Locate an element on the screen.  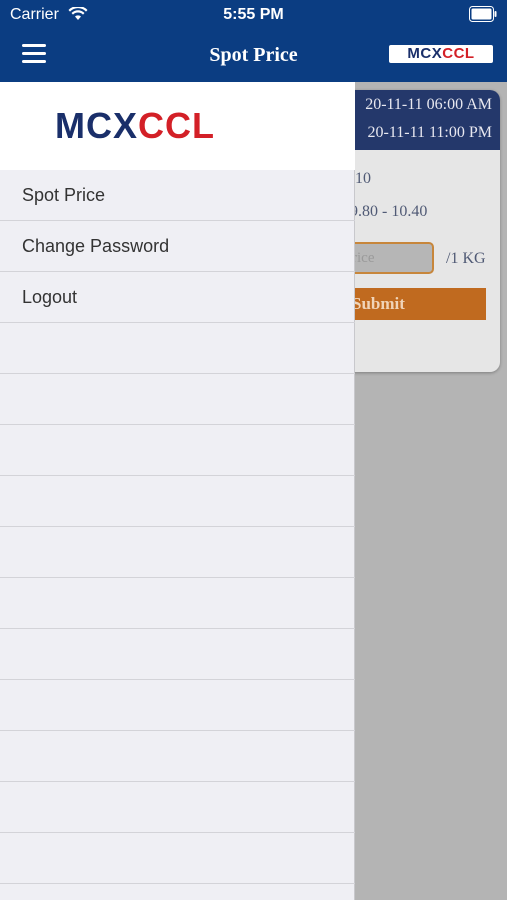
mcxccl-logo: MCXCCL is located at coordinates (441, 54).